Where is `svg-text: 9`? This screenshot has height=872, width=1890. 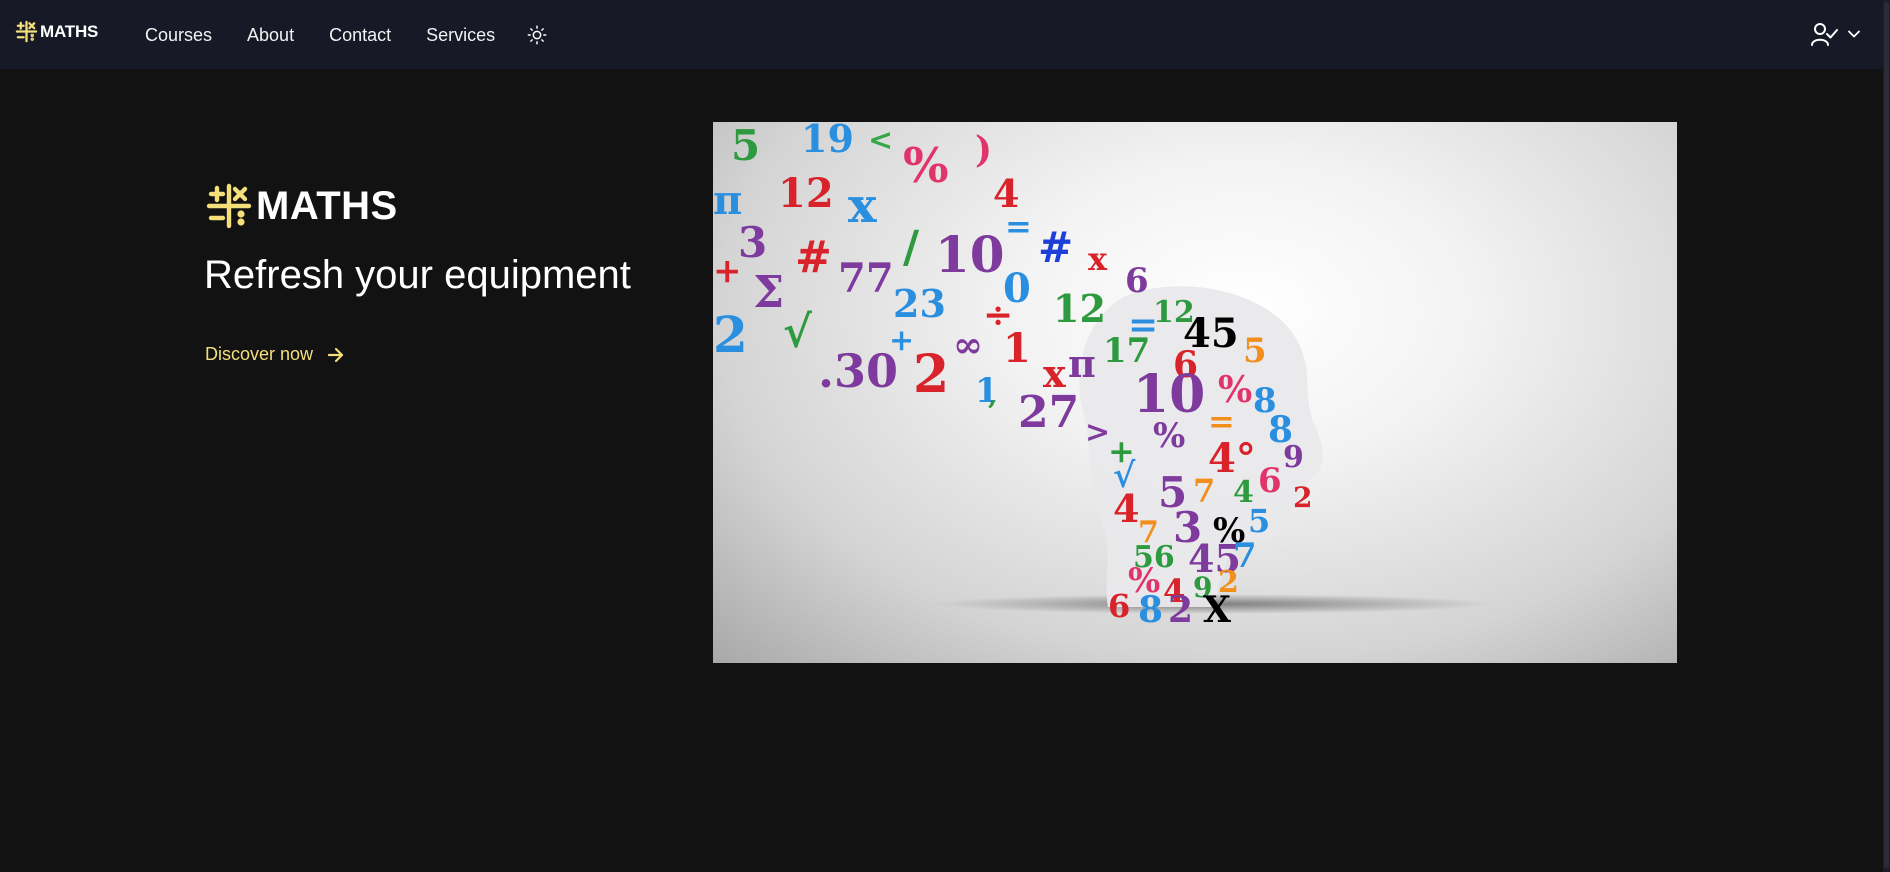 svg-text: 9 is located at coordinates (1293, 457).